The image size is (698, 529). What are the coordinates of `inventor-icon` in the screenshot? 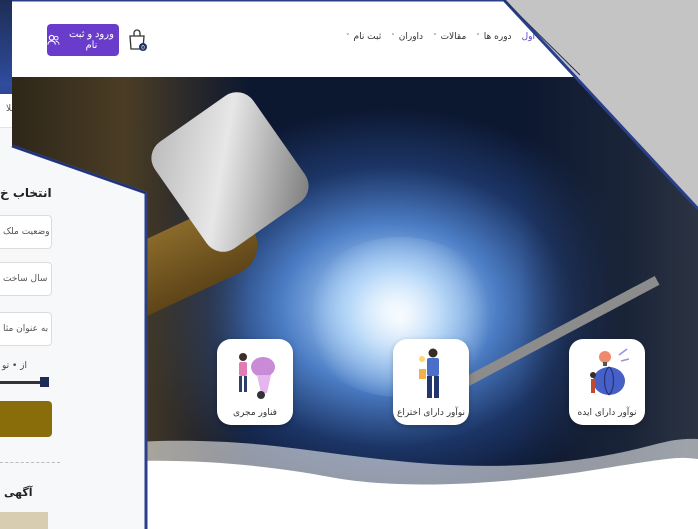 It's located at (429, 373).